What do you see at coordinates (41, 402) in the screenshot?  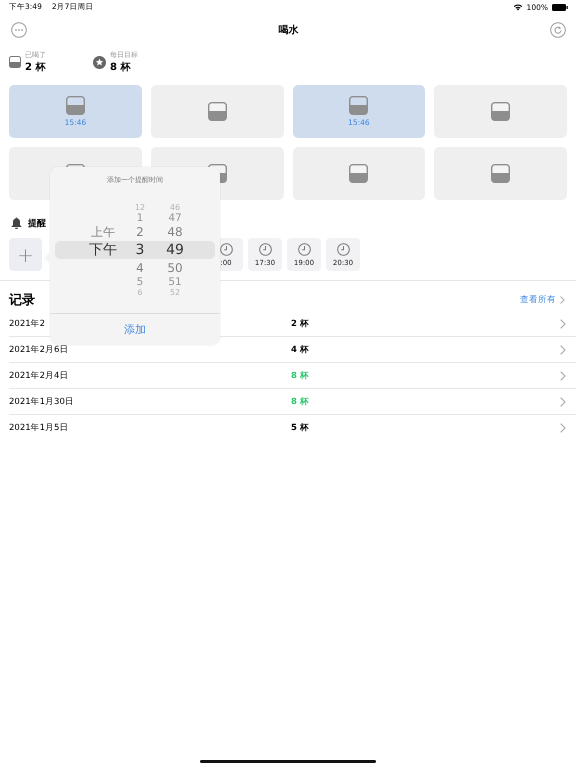 I see `record-date: 2021年1月30日` at bounding box center [41, 402].